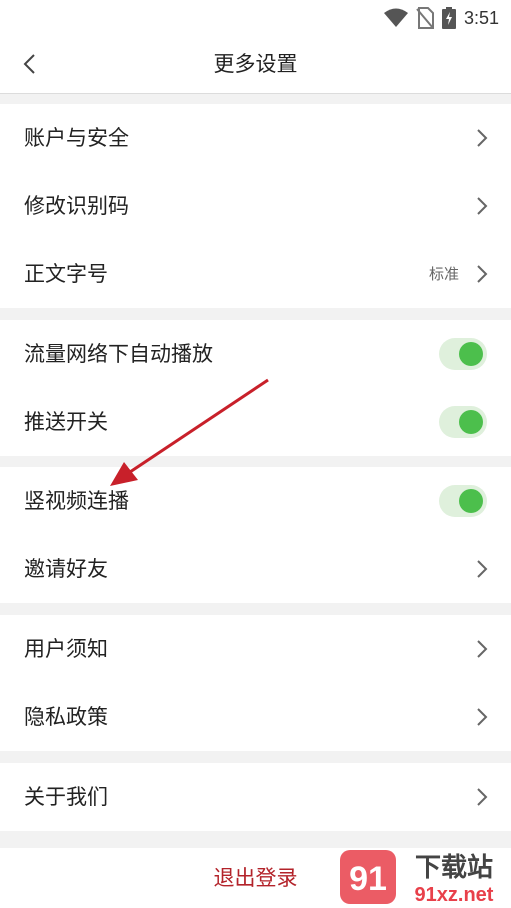 The height and width of the screenshot is (908, 511). I want to click on svg-text: 91, so click(368, 879).